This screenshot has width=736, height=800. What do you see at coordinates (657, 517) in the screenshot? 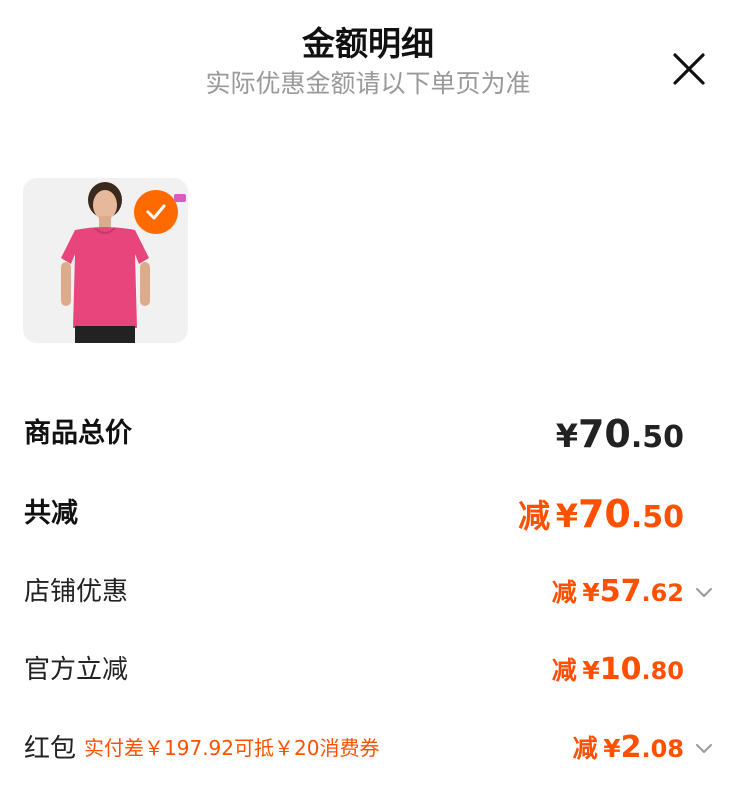
I see `total-discount-decimal: .50` at bounding box center [657, 517].